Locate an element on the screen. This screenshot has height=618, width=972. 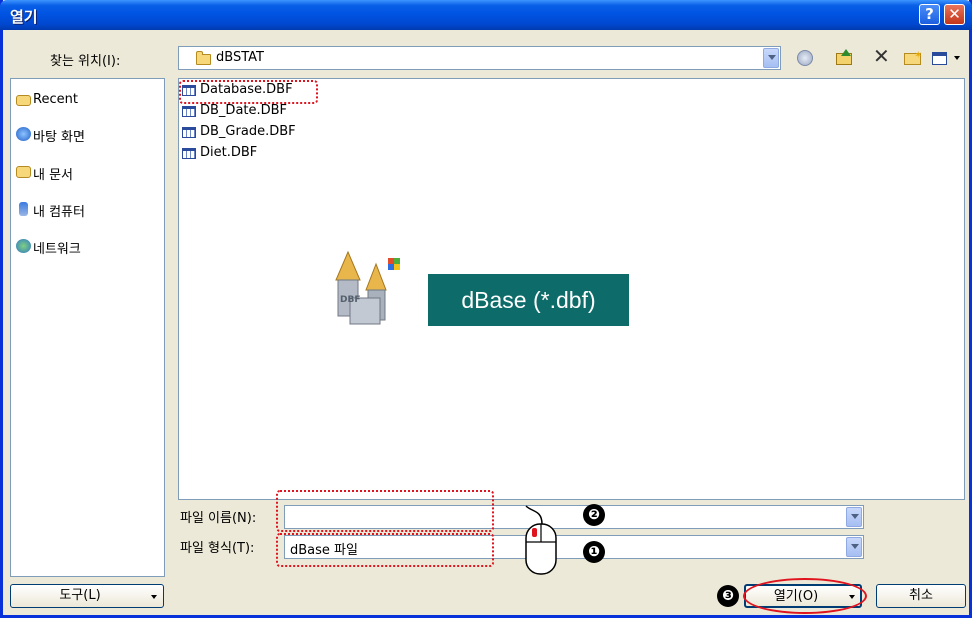
lookin-value: dBSTAT is located at coordinates (240, 57).